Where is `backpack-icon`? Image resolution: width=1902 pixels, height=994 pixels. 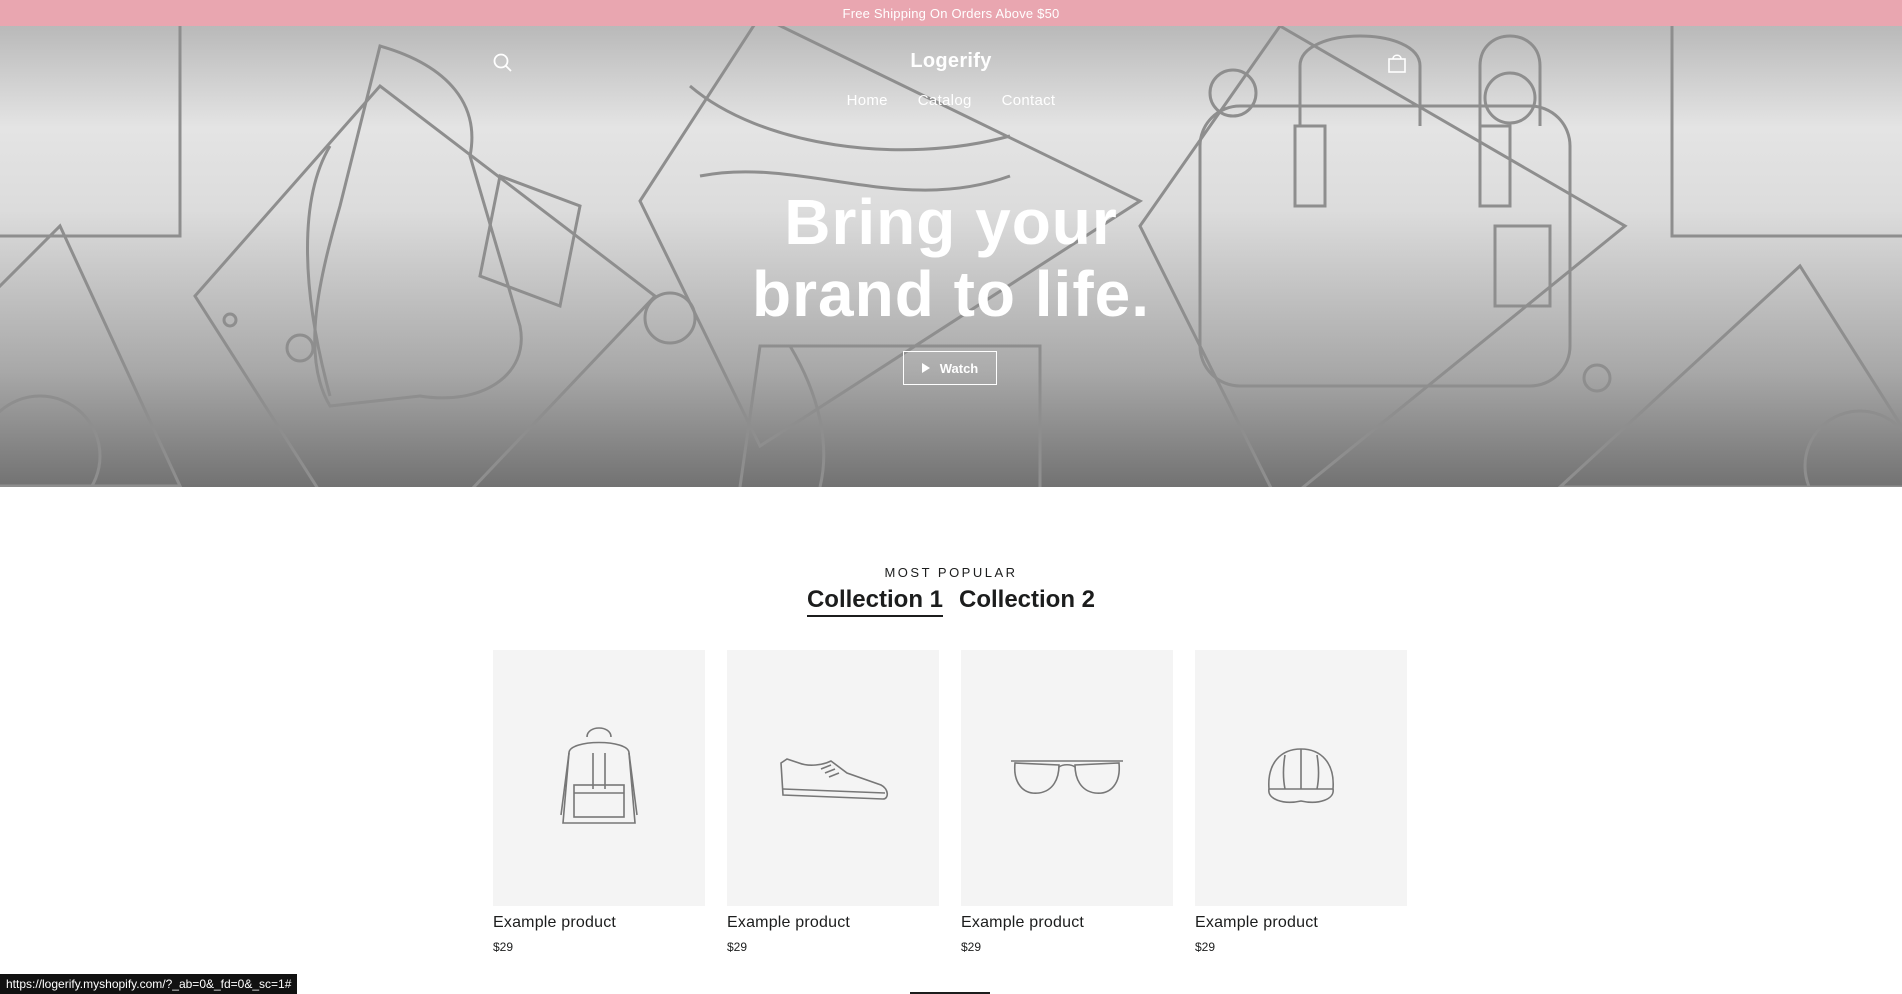
backpack-icon is located at coordinates (599, 775).